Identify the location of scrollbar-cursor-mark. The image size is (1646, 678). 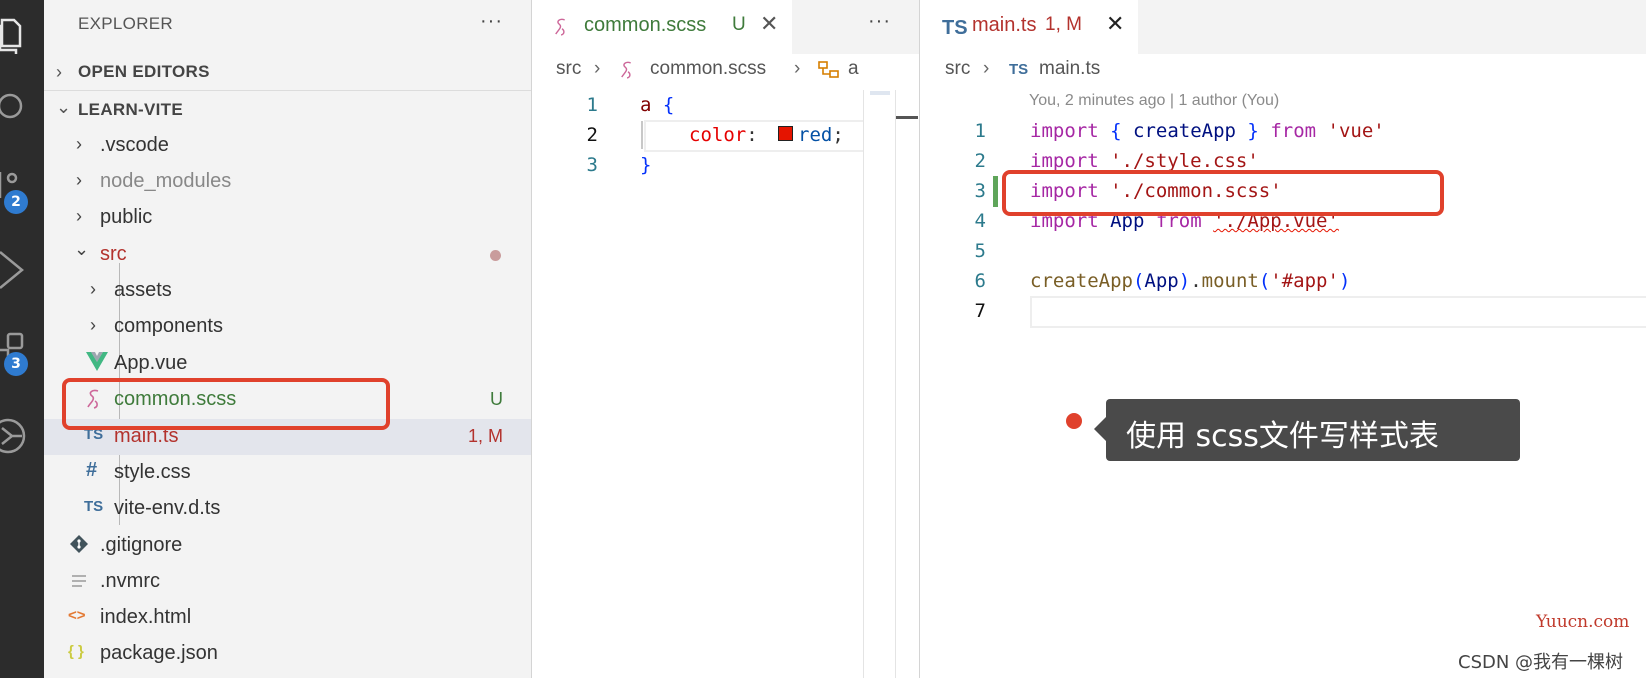
(907, 117).